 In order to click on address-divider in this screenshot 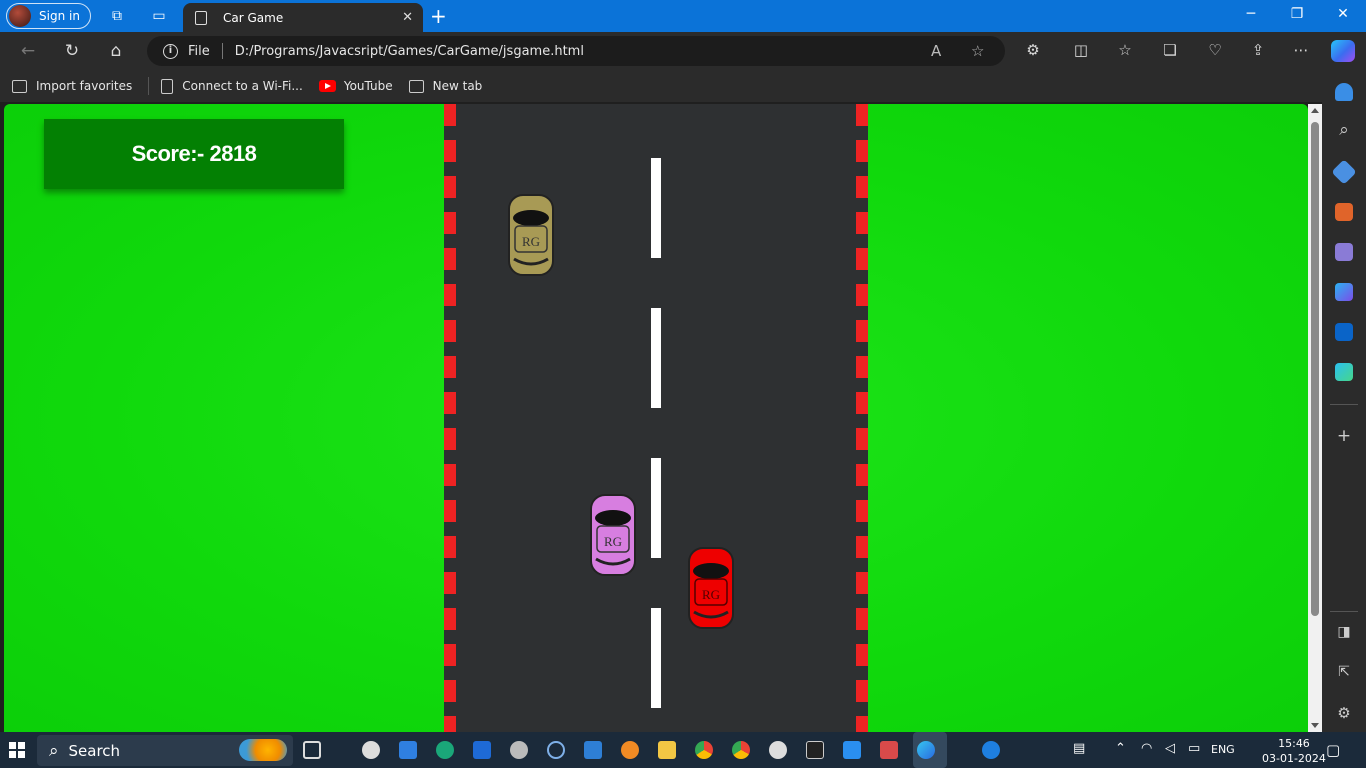, I will do `click(222, 51)`.